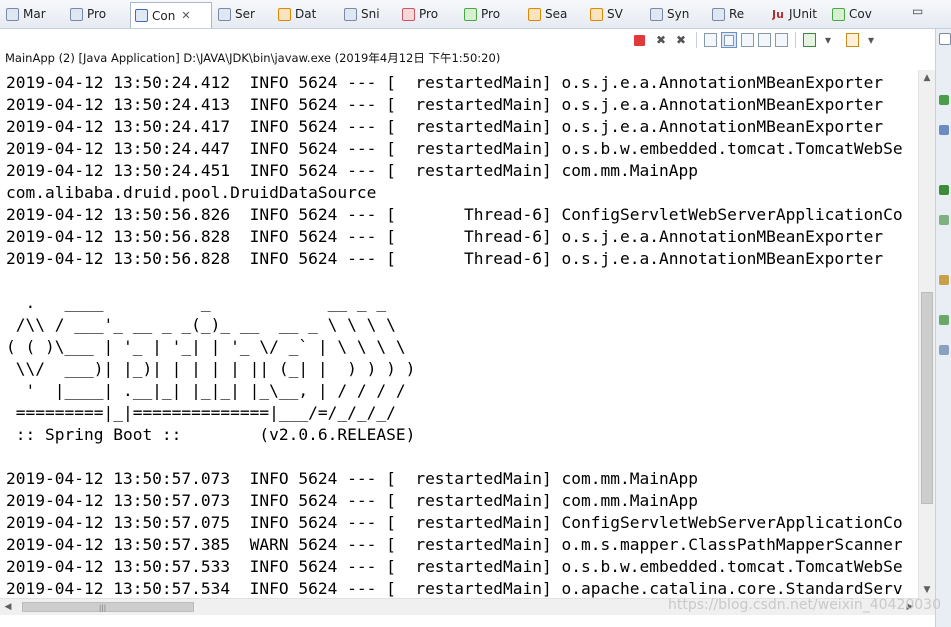 The width and height of the screenshot is (951, 627). I want to click on tab-problems: Pro, so click(429, 14).